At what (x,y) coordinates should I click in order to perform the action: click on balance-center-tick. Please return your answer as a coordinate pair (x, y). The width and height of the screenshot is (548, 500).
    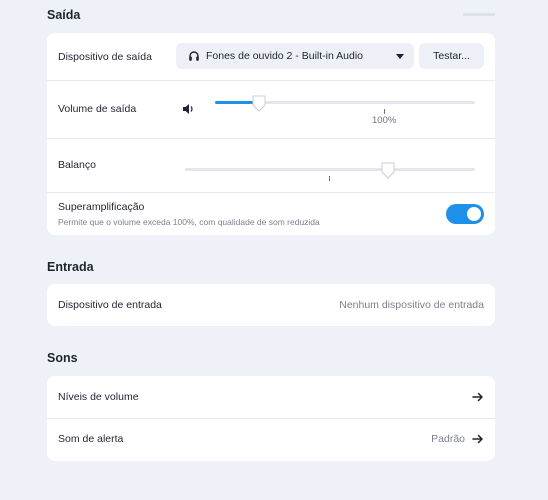
    Looking at the image, I should click on (329, 178).